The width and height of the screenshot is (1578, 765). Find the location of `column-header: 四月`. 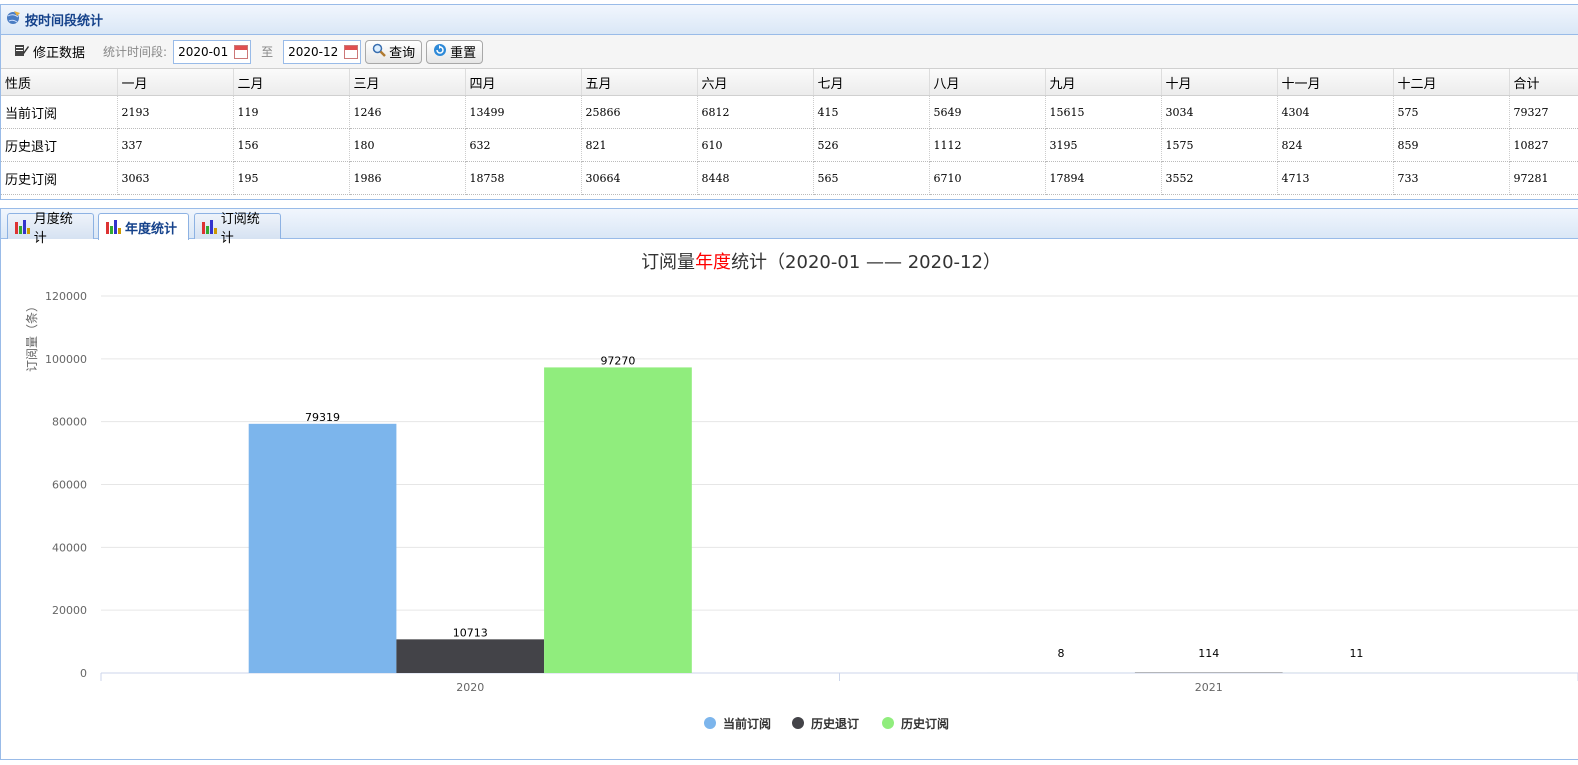

column-header: 四月 is located at coordinates (523, 82).